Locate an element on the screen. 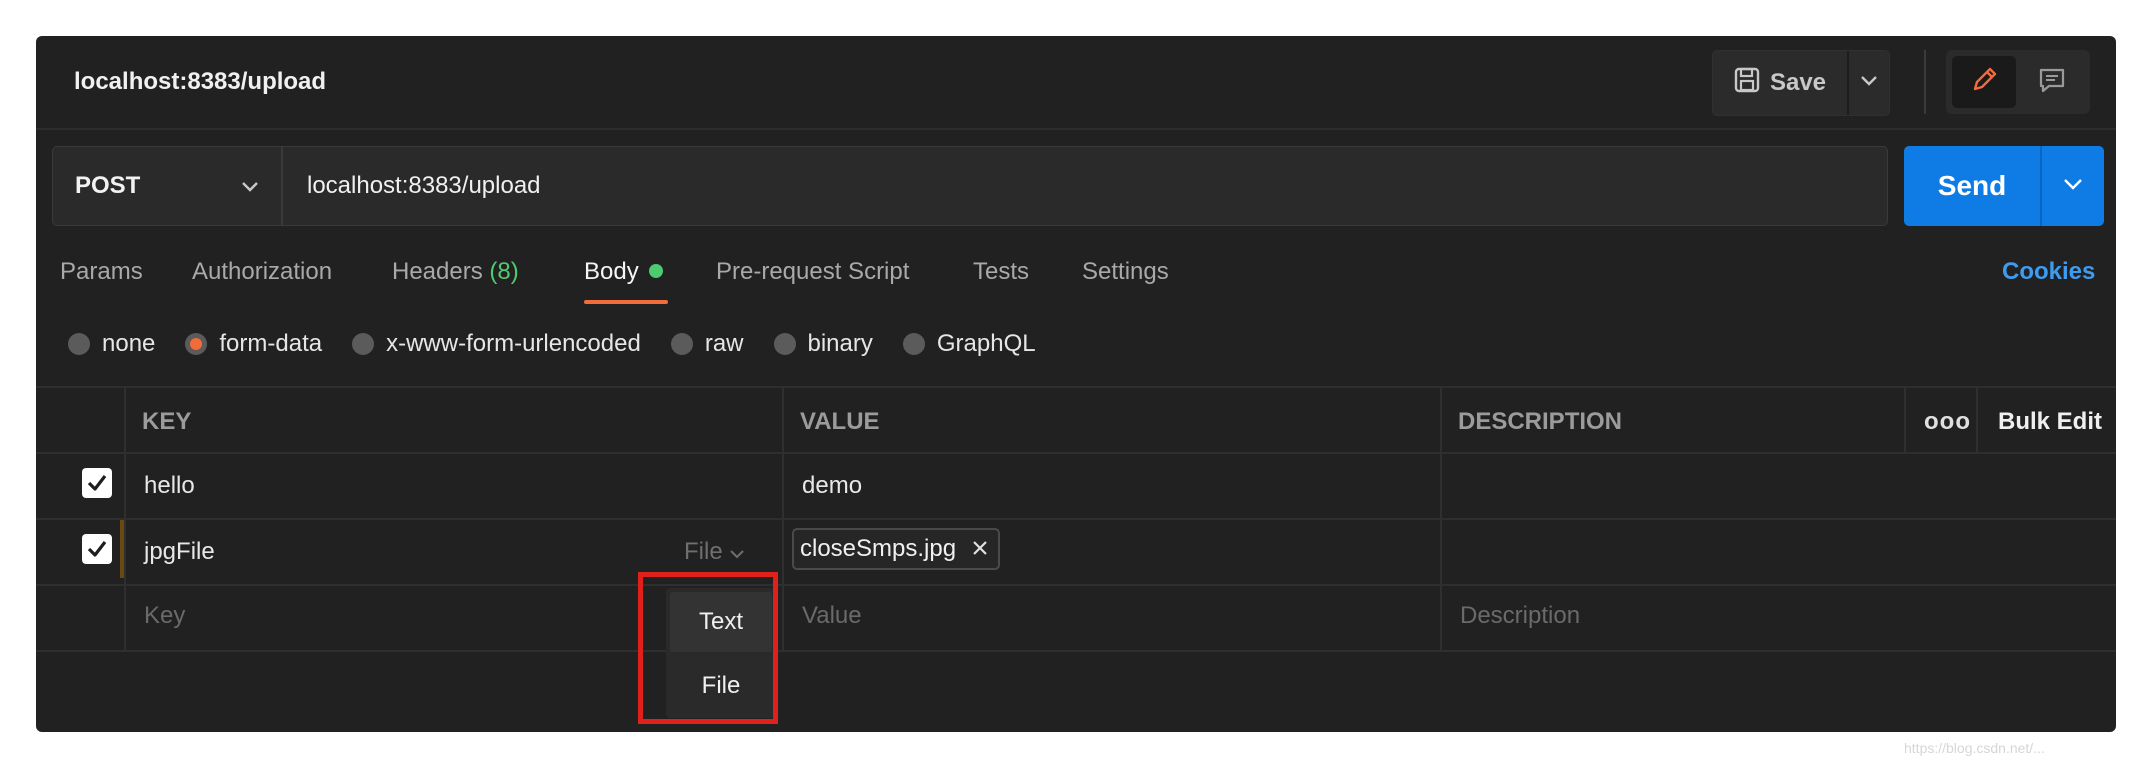 The image size is (2152, 768). more-options-button: ooo is located at coordinates (1947, 422).